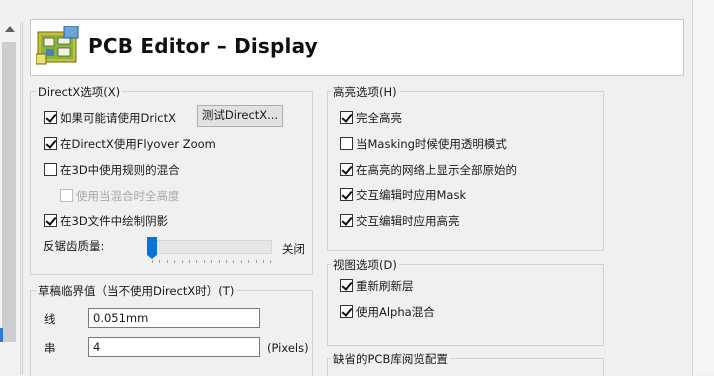  Describe the element at coordinates (385, 286) in the screenshot. I see `refresh-layers-label: 重新刷新层` at that location.